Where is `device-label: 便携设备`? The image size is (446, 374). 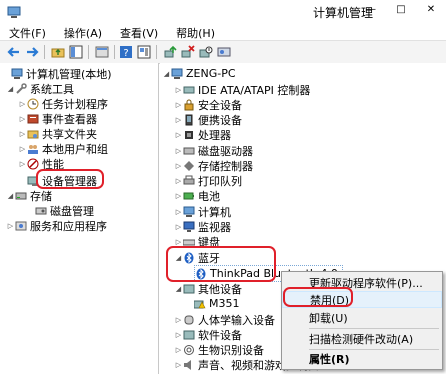 device-label: 便携设备 is located at coordinates (220, 120).